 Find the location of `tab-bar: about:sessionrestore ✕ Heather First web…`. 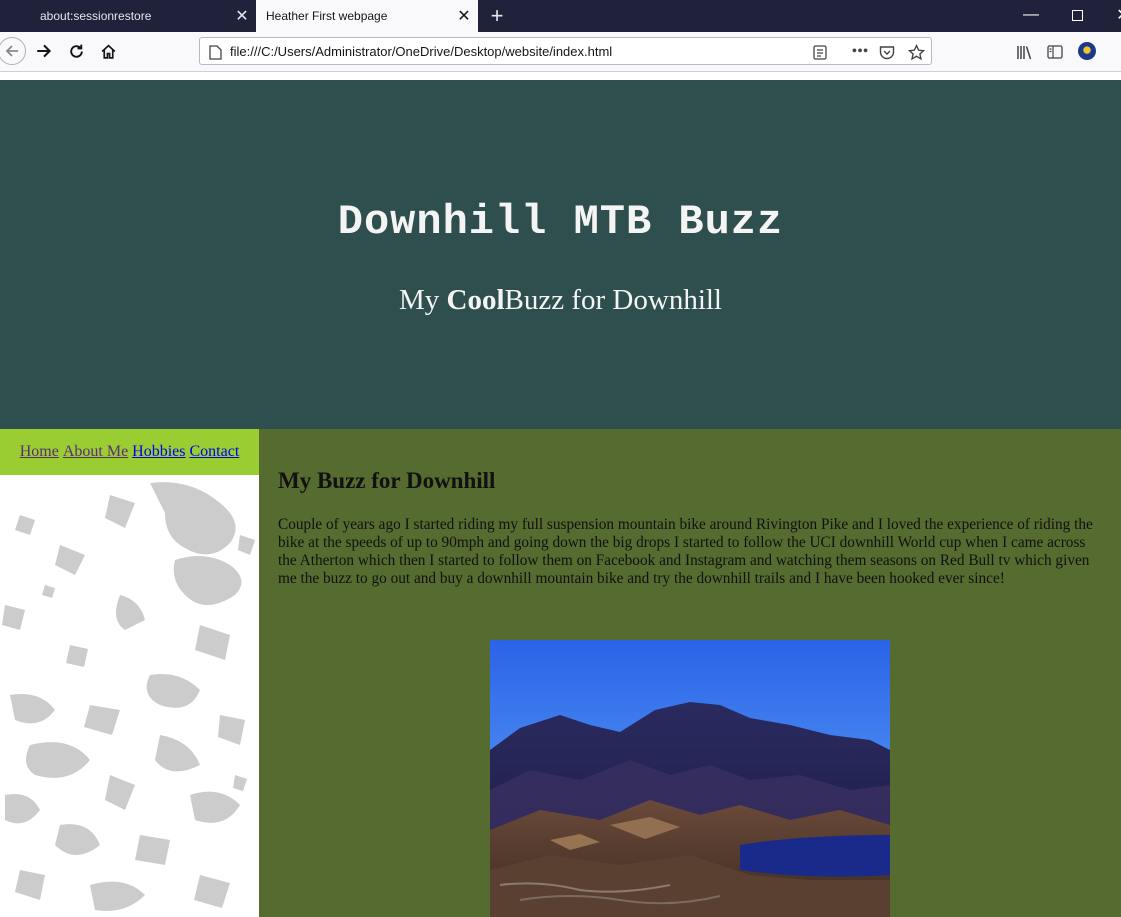

tab-bar: about:sessionrestore ✕ Heather First web… is located at coordinates (560, 16).